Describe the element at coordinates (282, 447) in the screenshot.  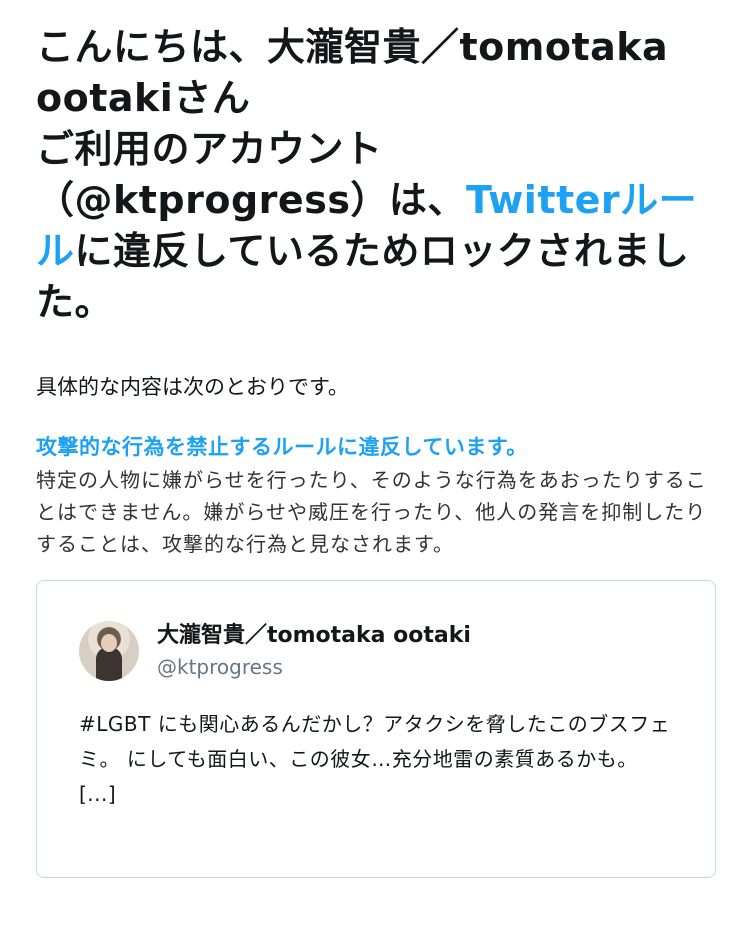
I see `violated-rule-title: 攻撃的な行為を禁止するルールに違反しています。` at that location.